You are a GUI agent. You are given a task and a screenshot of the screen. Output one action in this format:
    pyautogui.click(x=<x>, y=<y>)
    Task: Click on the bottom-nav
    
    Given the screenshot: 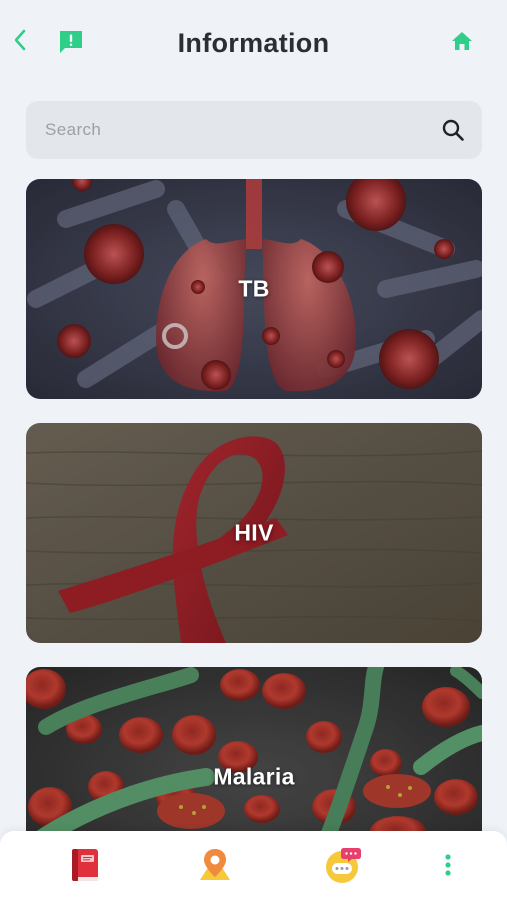 What is the action you would take?
    pyautogui.click(x=253, y=865)
    